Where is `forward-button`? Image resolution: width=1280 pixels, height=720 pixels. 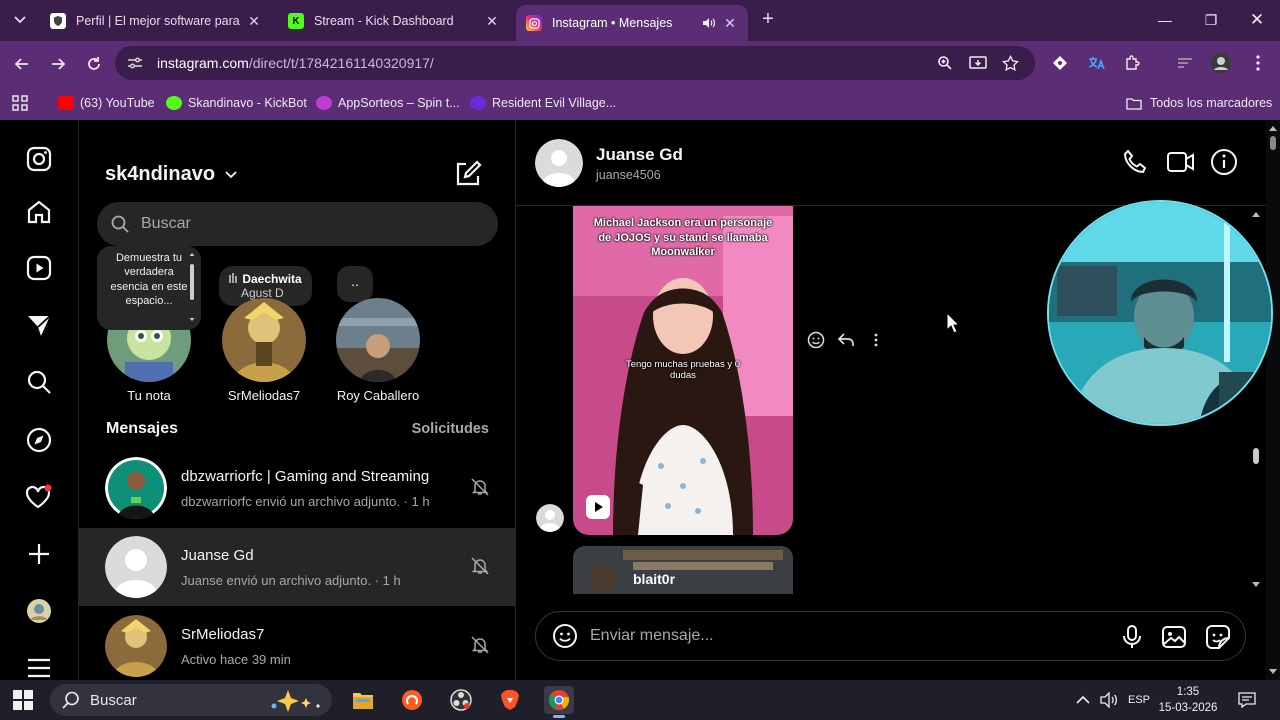
forward-button is located at coordinates (58, 64).